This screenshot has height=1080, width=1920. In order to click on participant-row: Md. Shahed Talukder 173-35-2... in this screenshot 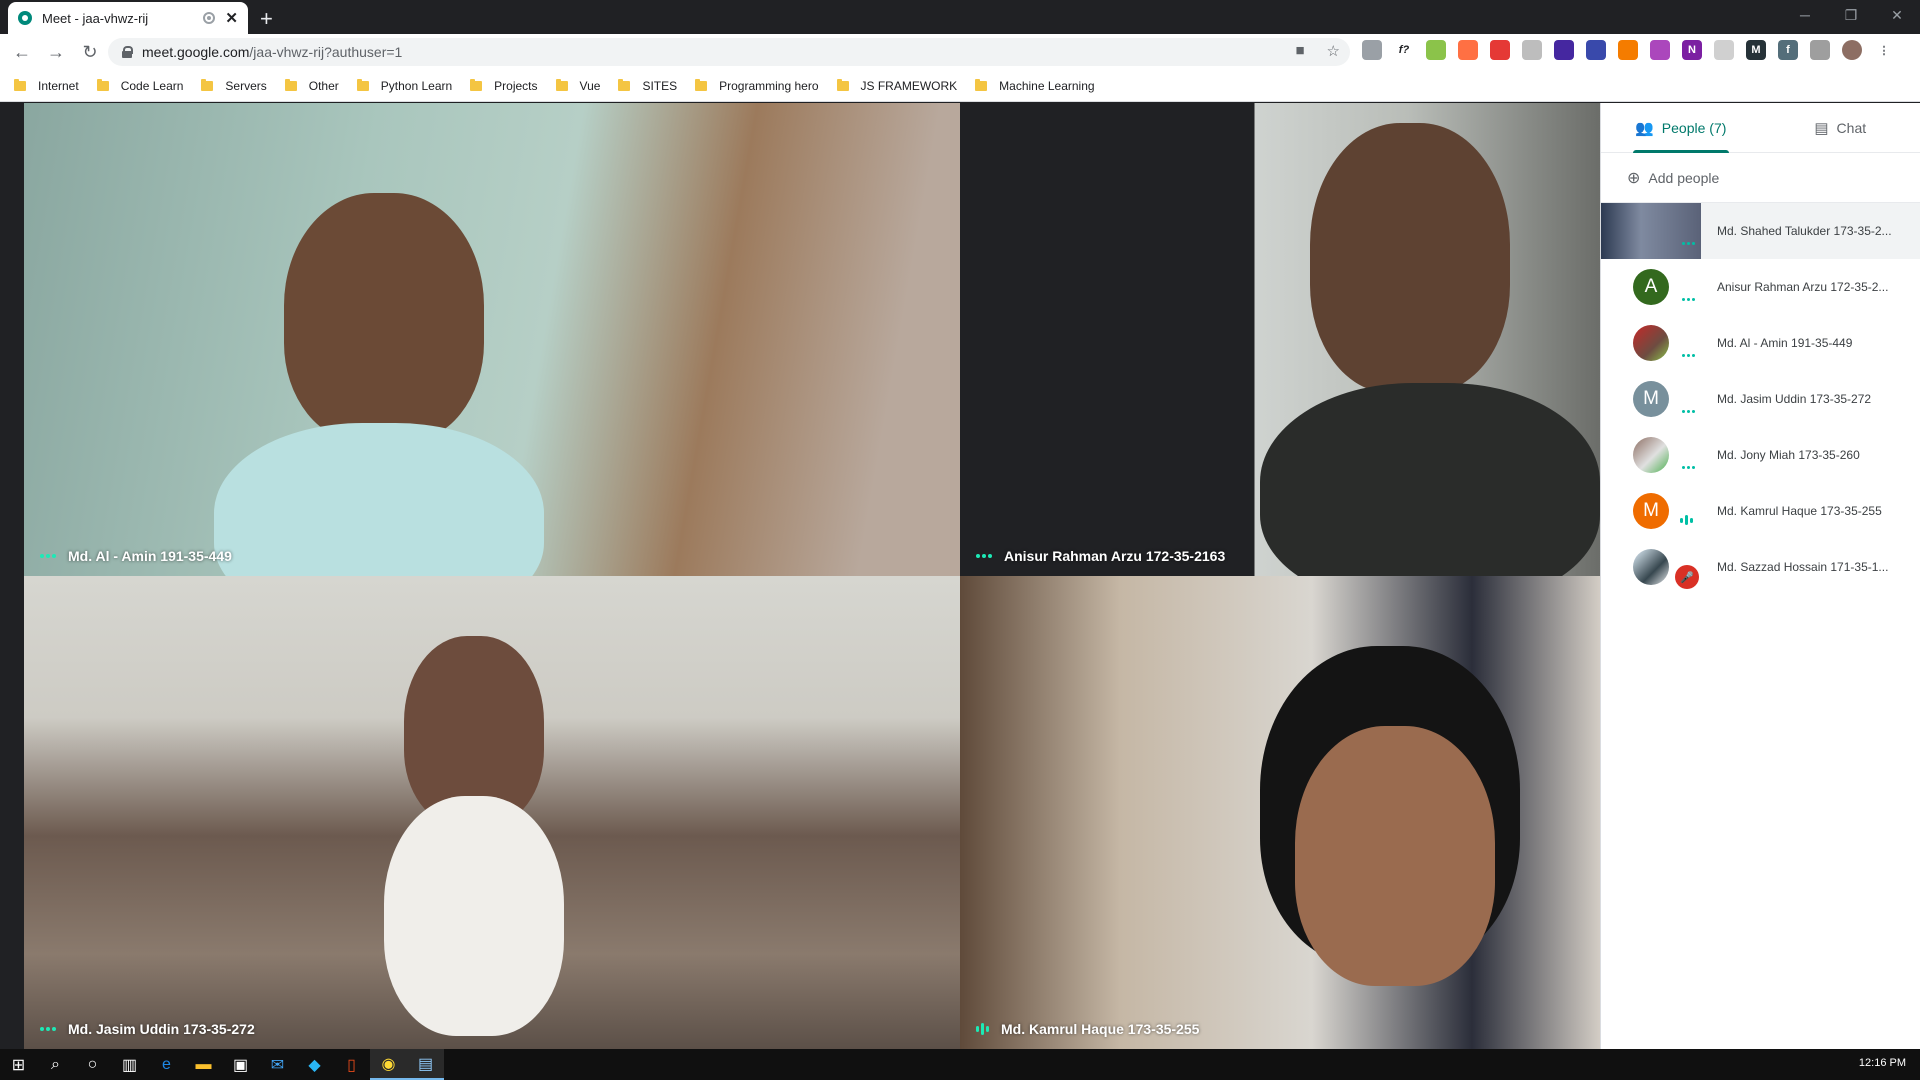, I will do `click(1760, 231)`.